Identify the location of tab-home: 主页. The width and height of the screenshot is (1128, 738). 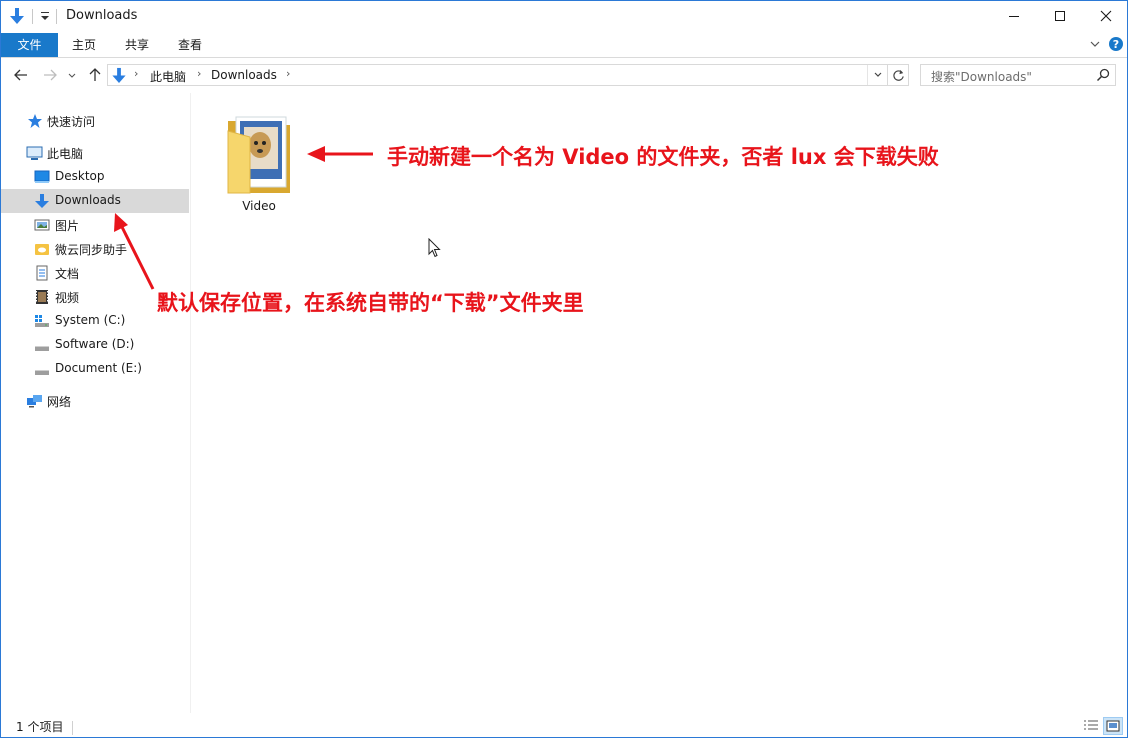
(84, 45).